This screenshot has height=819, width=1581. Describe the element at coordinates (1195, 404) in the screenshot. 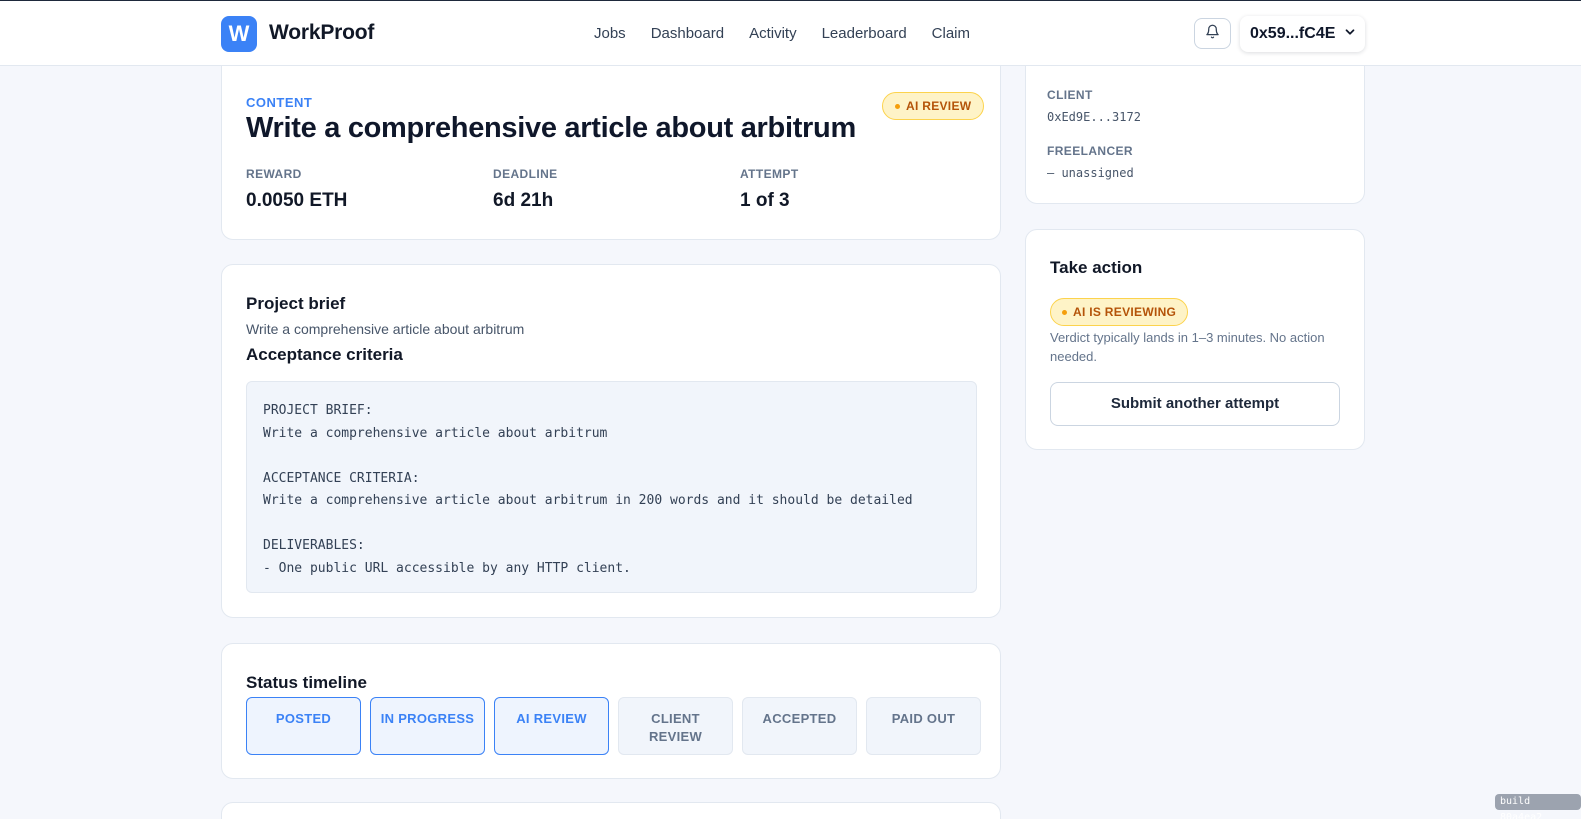

I see `submit-another-attempt-button: Submit another attempt` at that location.